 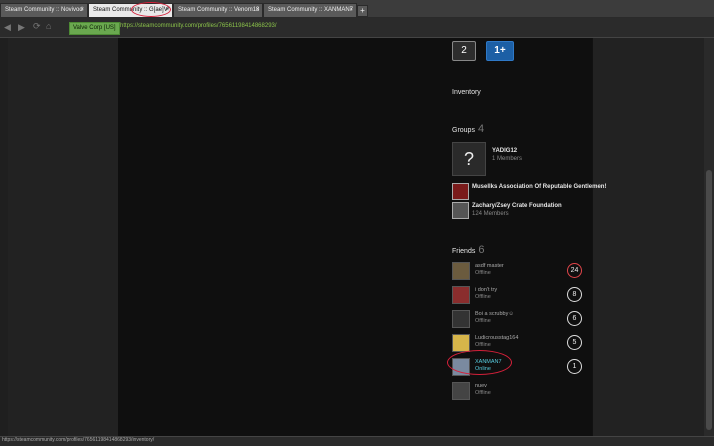 I want to click on tab-label: Steam Community :: Venom13, so click(x=219, y=10).